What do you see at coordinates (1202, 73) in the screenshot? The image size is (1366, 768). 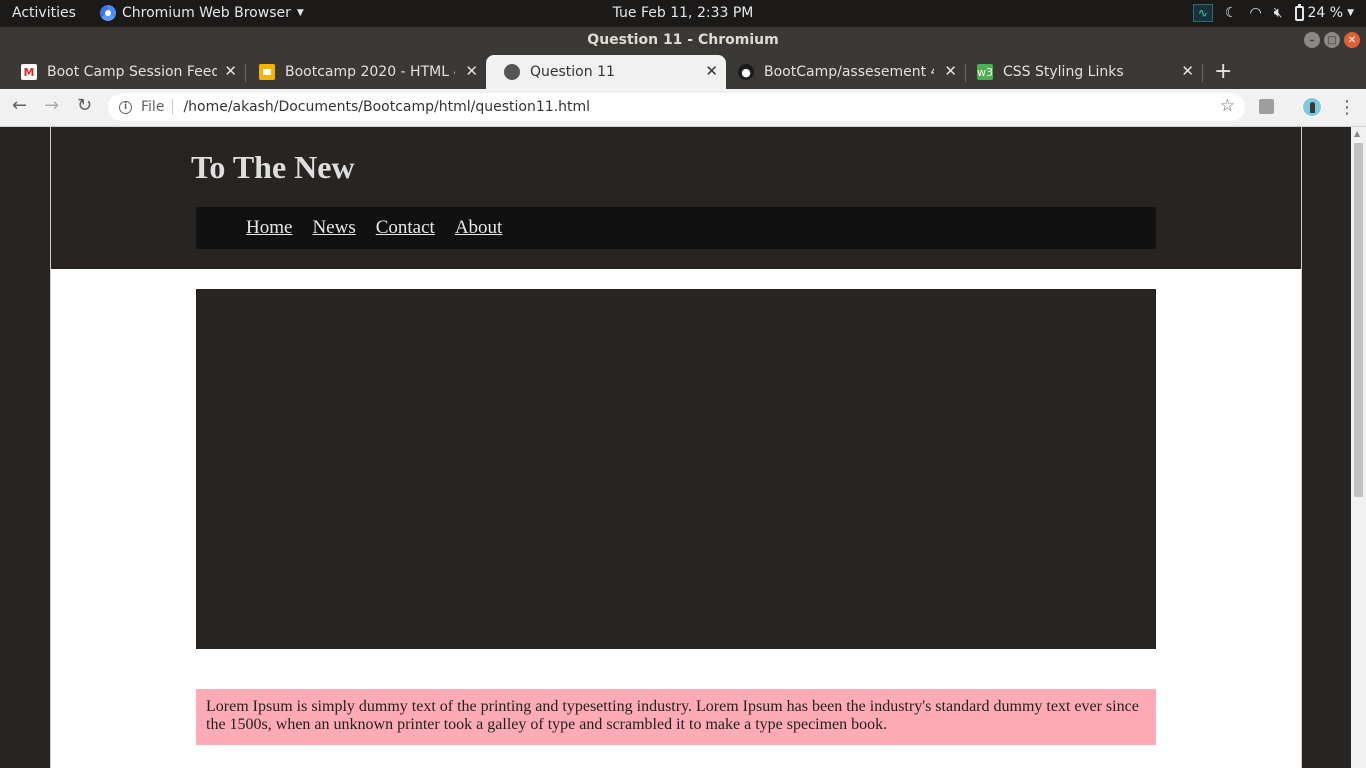 I see `tab-separator` at bounding box center [1202, 73].